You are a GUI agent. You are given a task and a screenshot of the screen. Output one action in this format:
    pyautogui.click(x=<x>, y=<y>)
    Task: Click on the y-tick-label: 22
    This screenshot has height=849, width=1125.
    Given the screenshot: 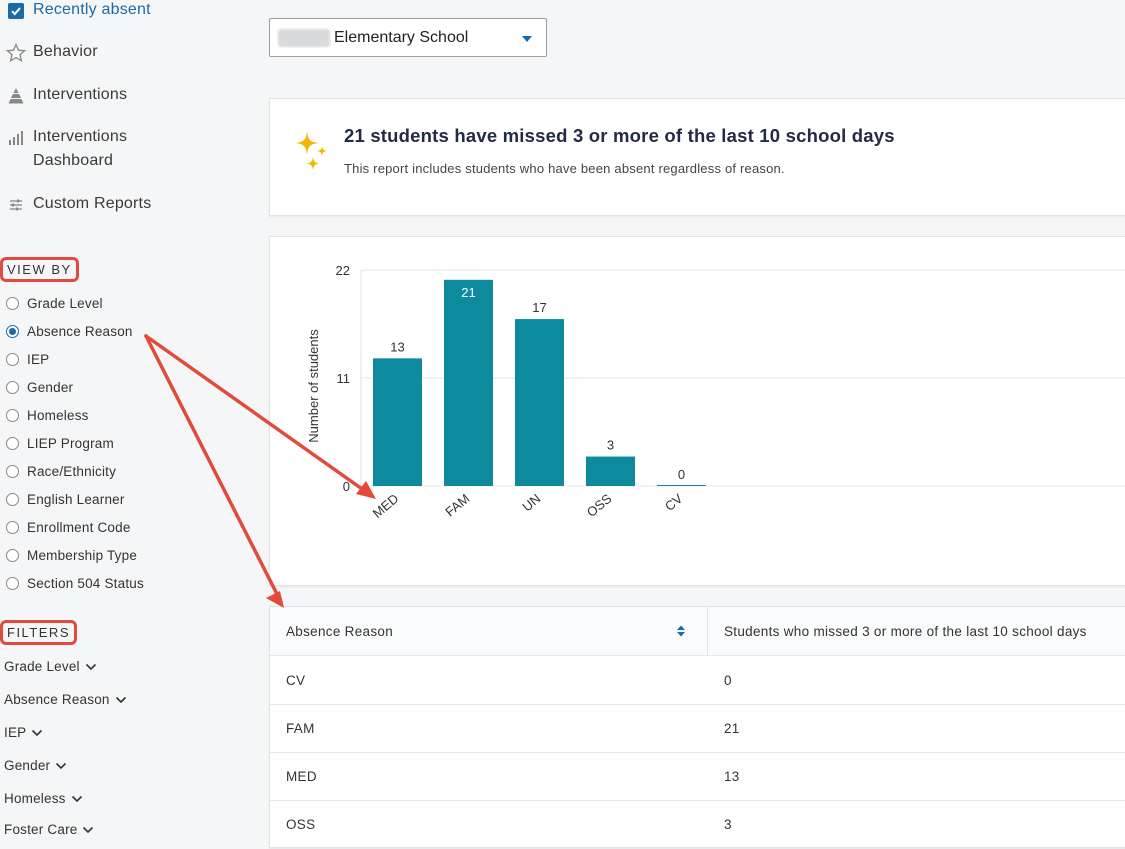 What is the action you would take?
    pyautogui.click(x=343, y=270)
    